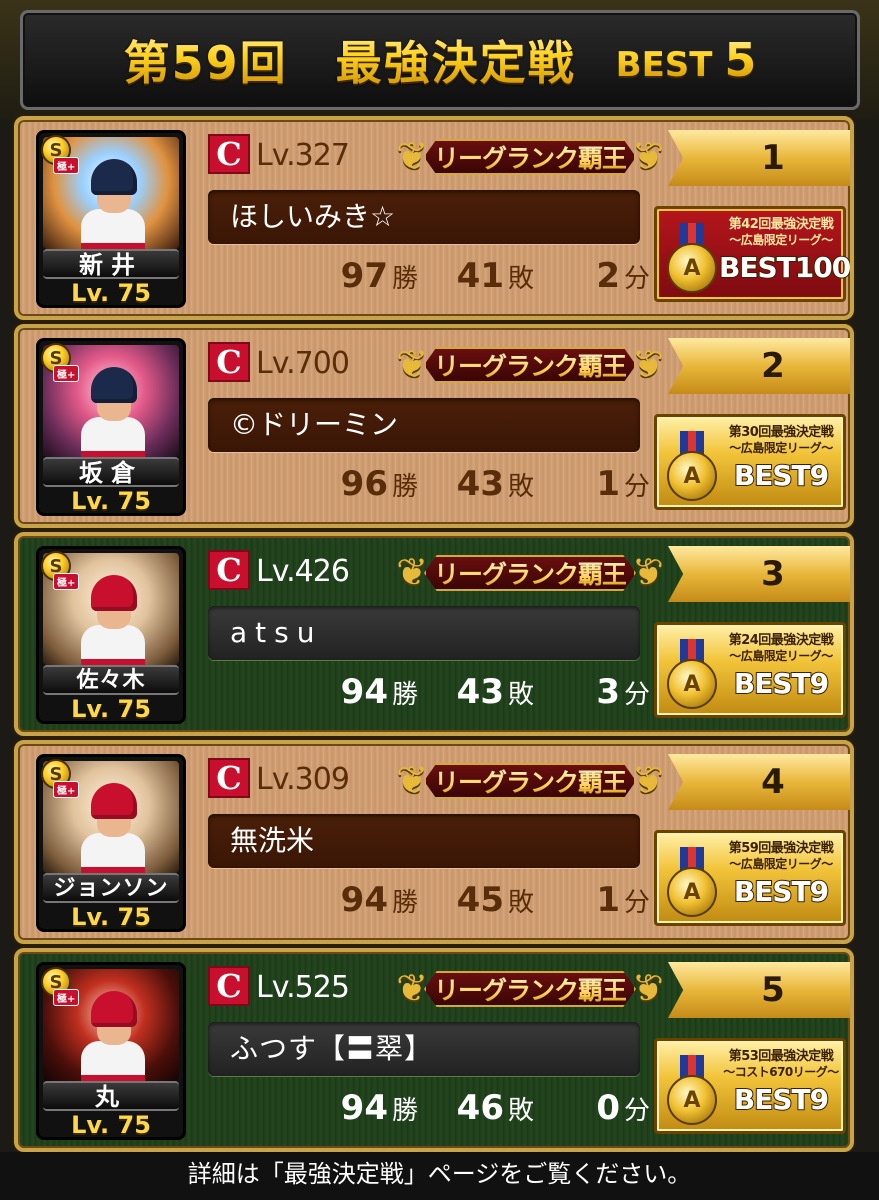 The image size is (879, 1200). Describe the element at coordinates (608, 276) in the screenshot. I see `draws: 2` at that location.